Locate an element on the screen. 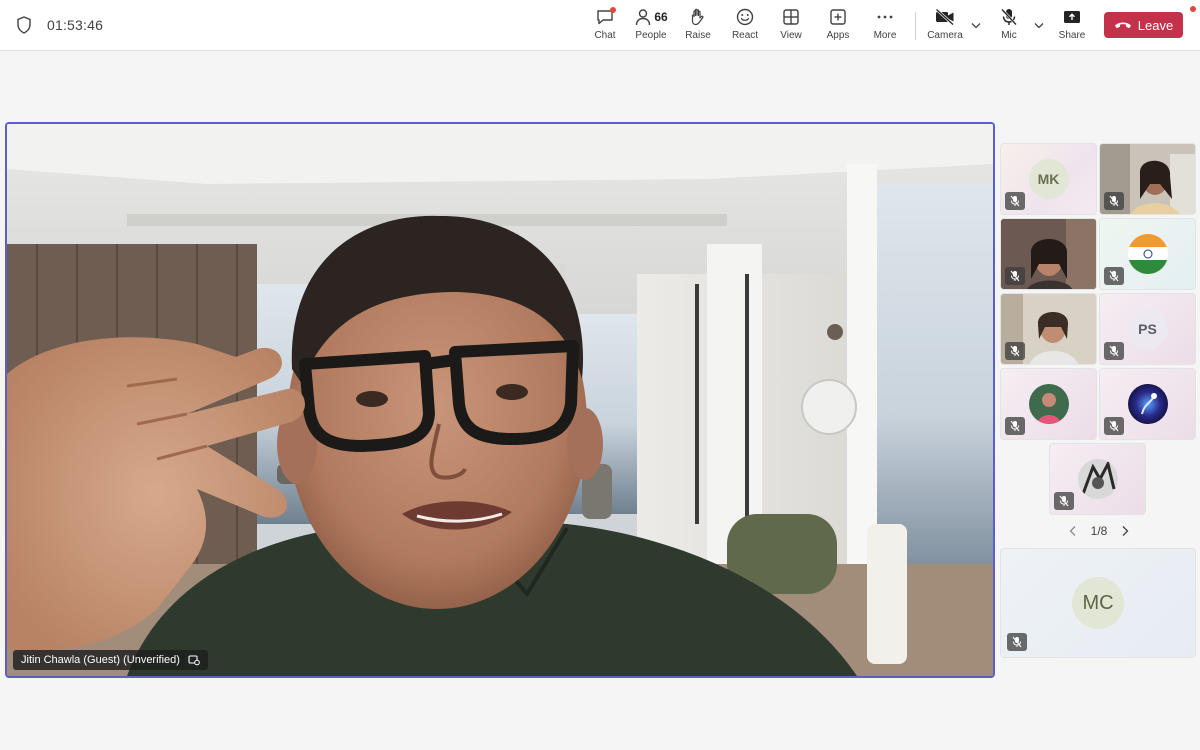 This screenshot has height=750, width=1200. share-screen-icon is located at coordinates (1072, 17).